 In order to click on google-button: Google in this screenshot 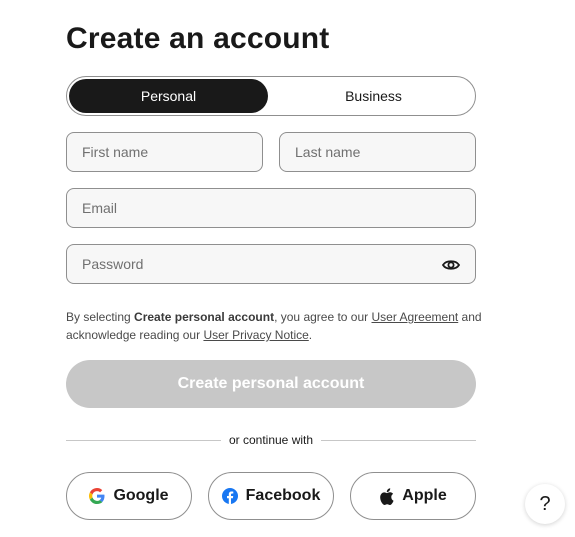, I will do `click(129, 496)`.